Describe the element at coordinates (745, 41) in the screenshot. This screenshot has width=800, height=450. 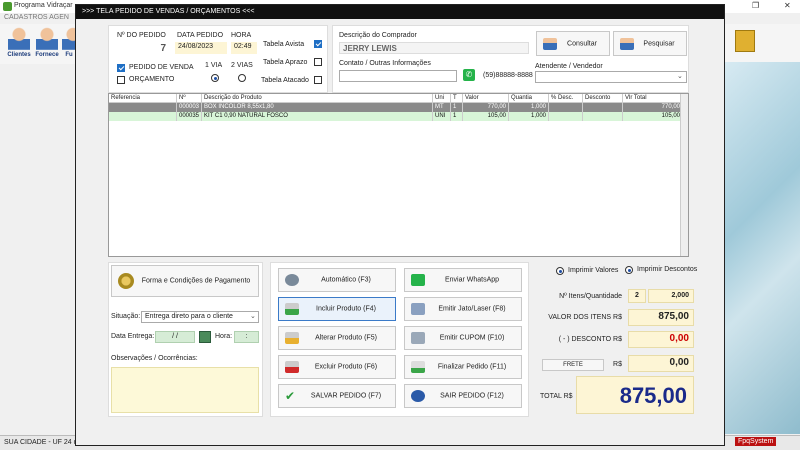
I see `exit-door-icon` at that location.